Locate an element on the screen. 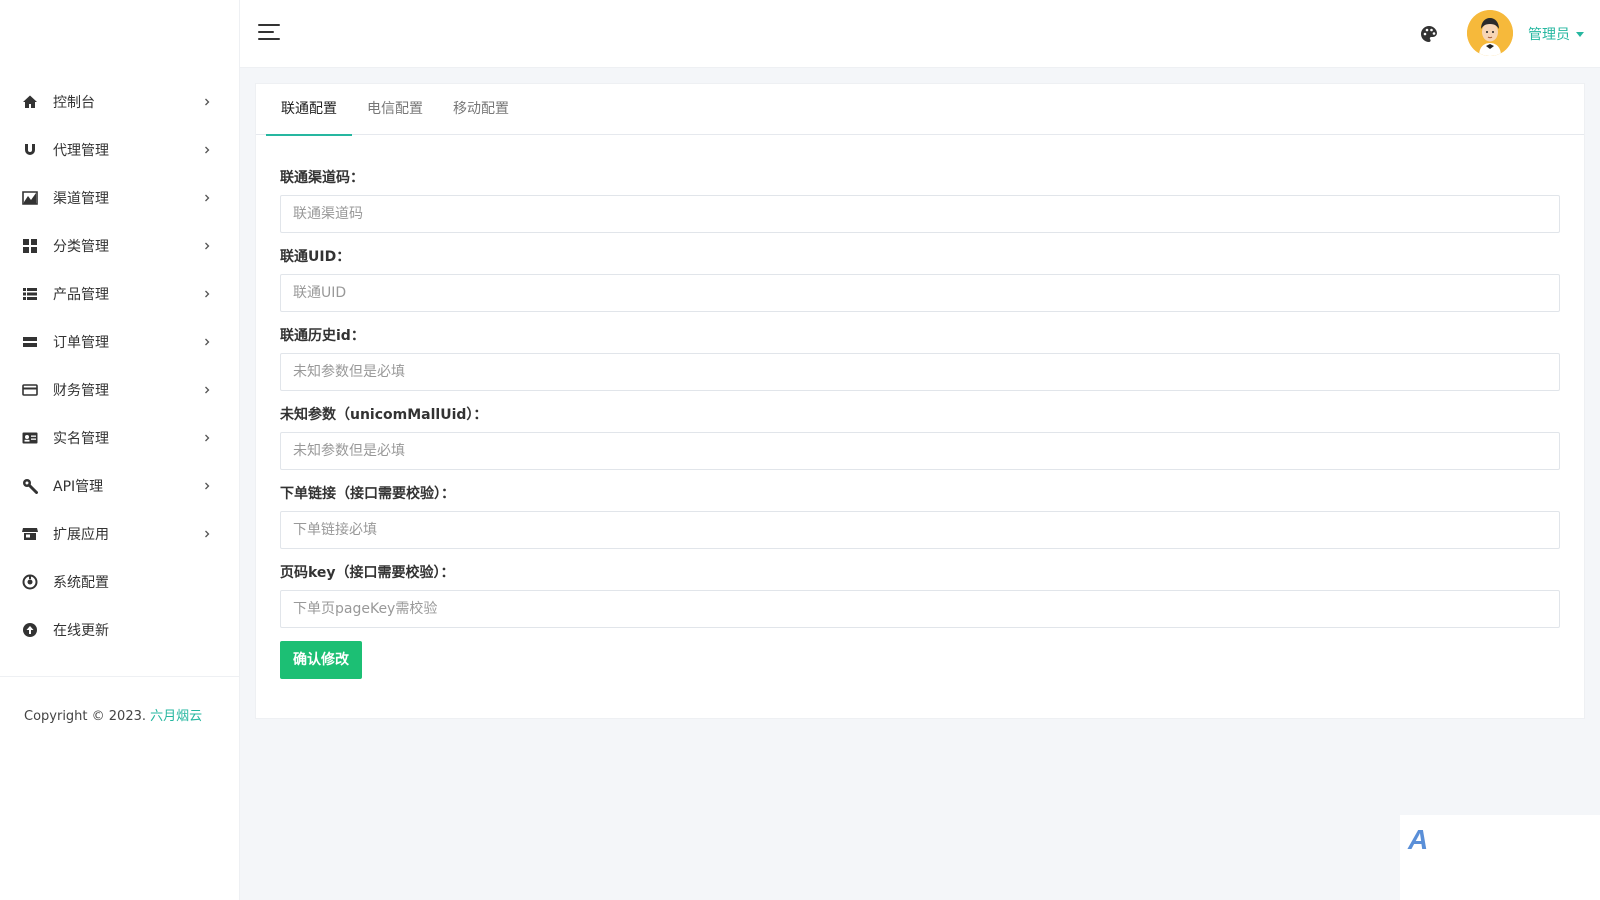 This screenshot has height=900, width=1600. confirm-button: 确认修改 is located at coordinates (321, 660).